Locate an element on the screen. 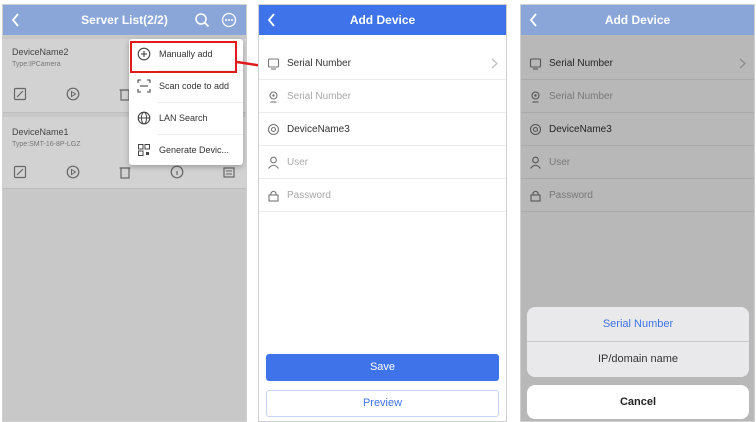  lock-icon is located at coordinates (273, 195).